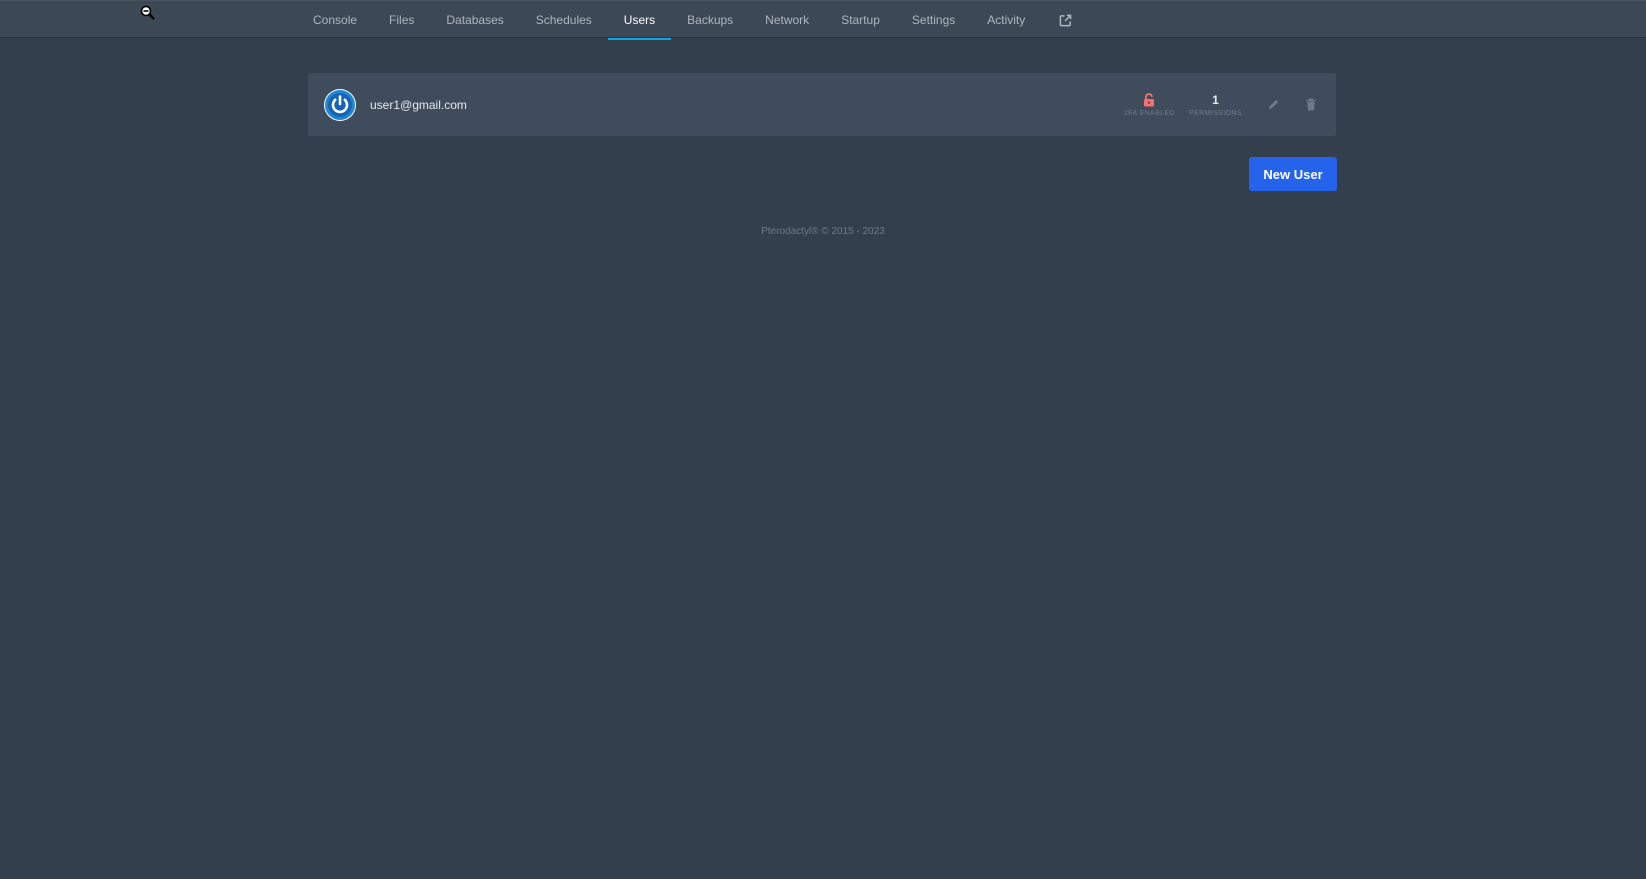 The image size is (1646, 879). What do you see at coordinates (710, 20) in the screenshot?
I see `tab-backups: Backups` at bounding box center [710, 20].